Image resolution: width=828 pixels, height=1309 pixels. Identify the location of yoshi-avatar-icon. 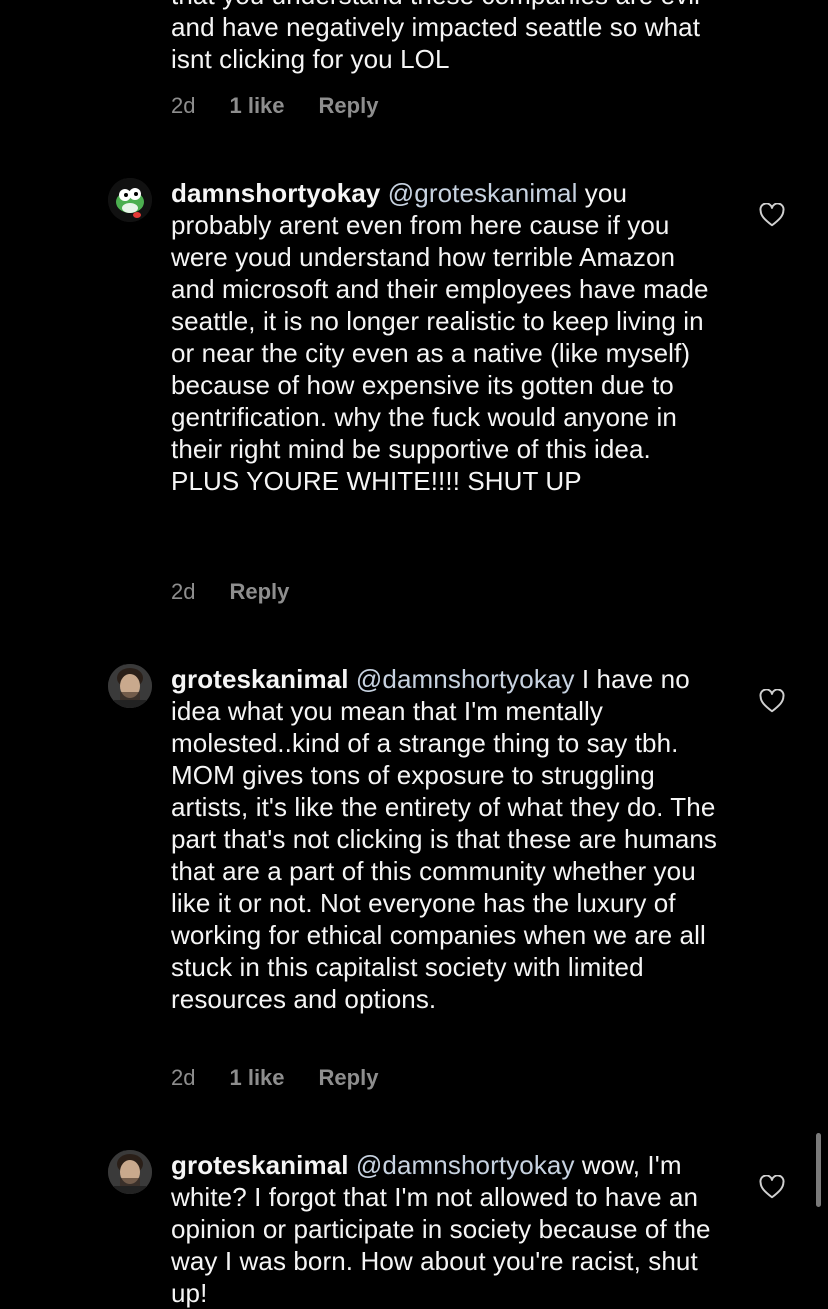
(130, 200).